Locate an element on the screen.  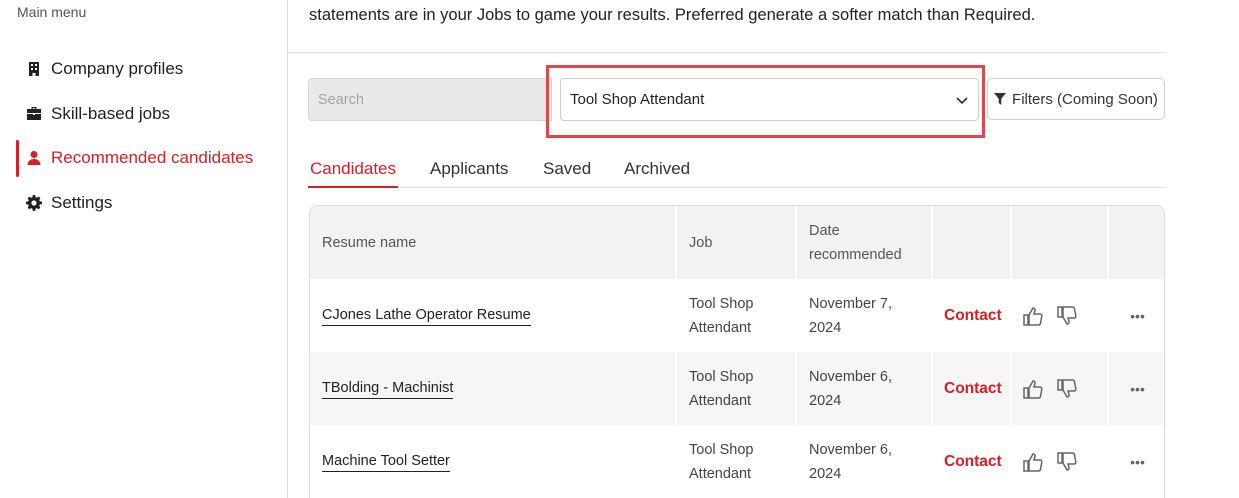
resume-link: CJones Lathe Operator Resume is located at coordinates (426, 315).